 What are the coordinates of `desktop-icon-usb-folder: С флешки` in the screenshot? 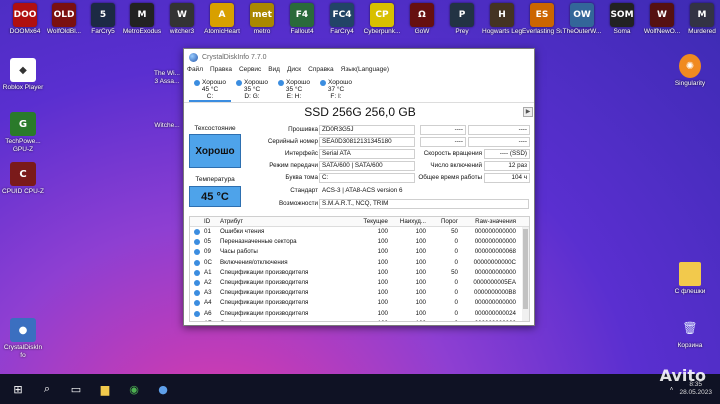 It's located at (690, 278).